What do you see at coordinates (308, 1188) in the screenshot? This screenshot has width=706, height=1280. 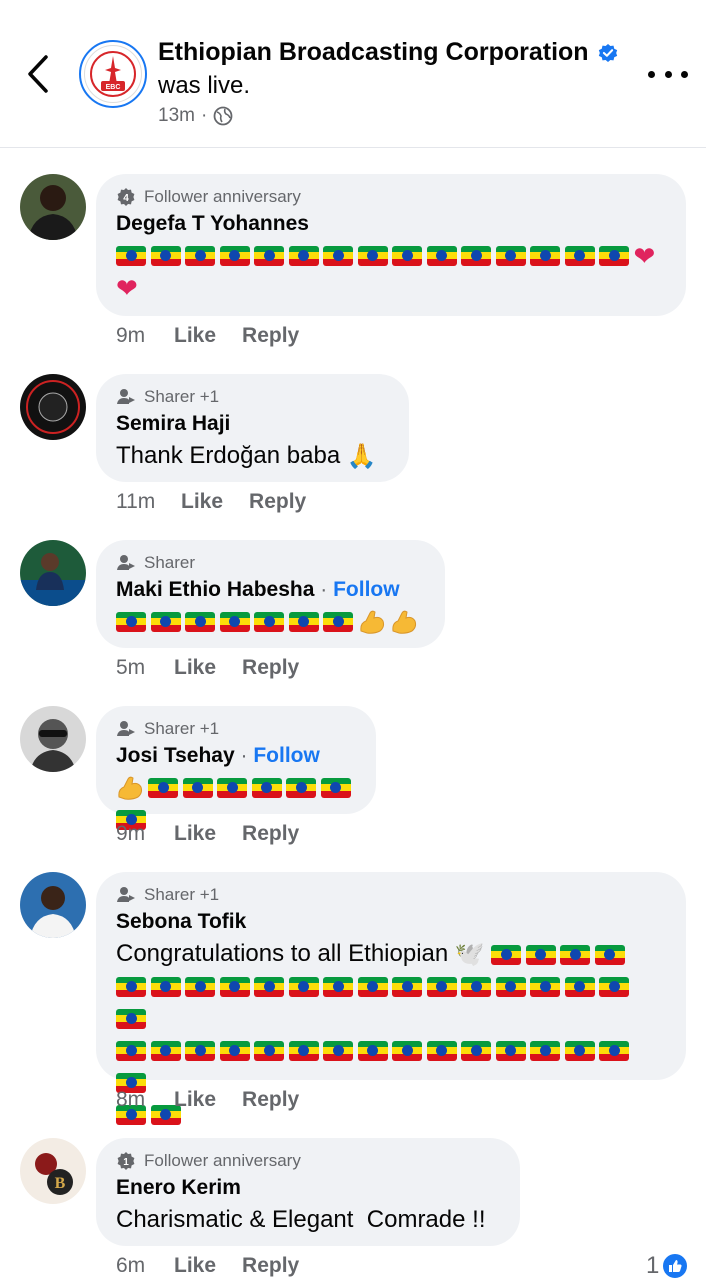 I see `comment-author: Enero Kerim` at bounding box center [308, 1188].